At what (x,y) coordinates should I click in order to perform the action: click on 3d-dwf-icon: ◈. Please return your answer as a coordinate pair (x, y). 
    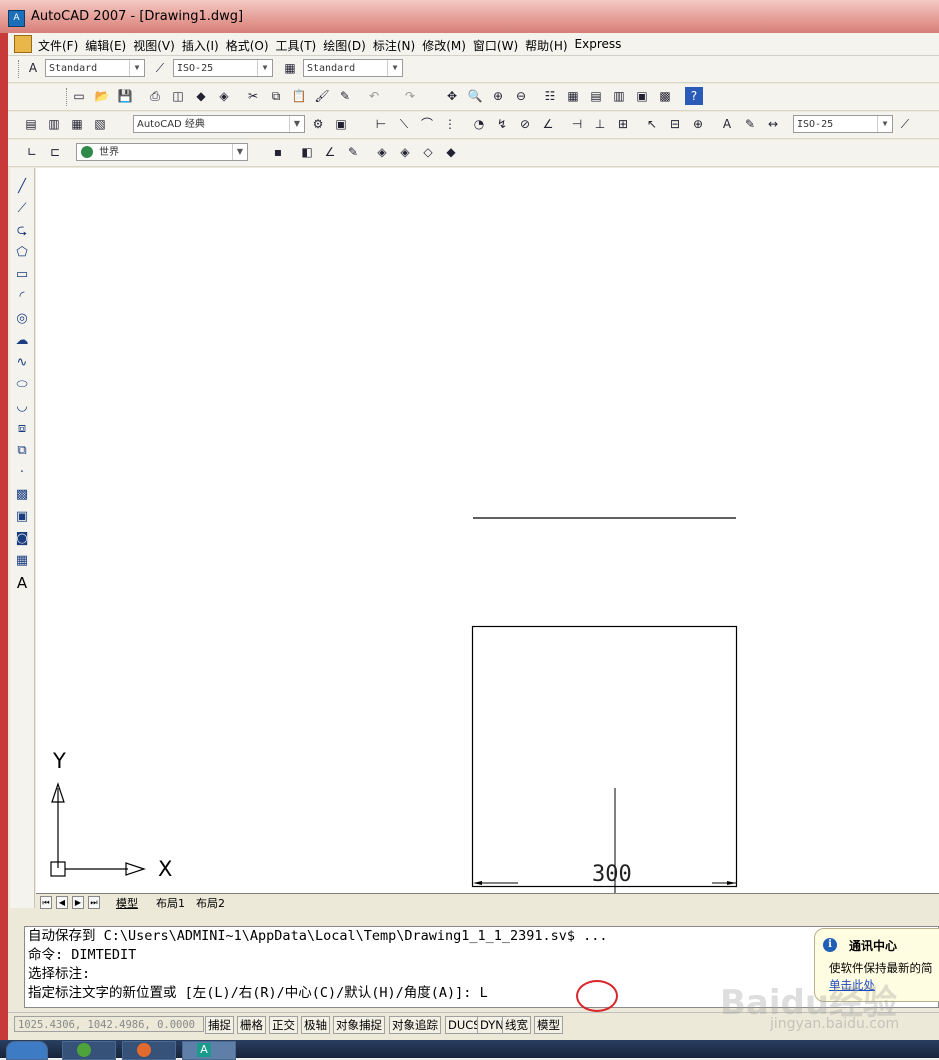
    Looking at the image, I should click on (224, 96).